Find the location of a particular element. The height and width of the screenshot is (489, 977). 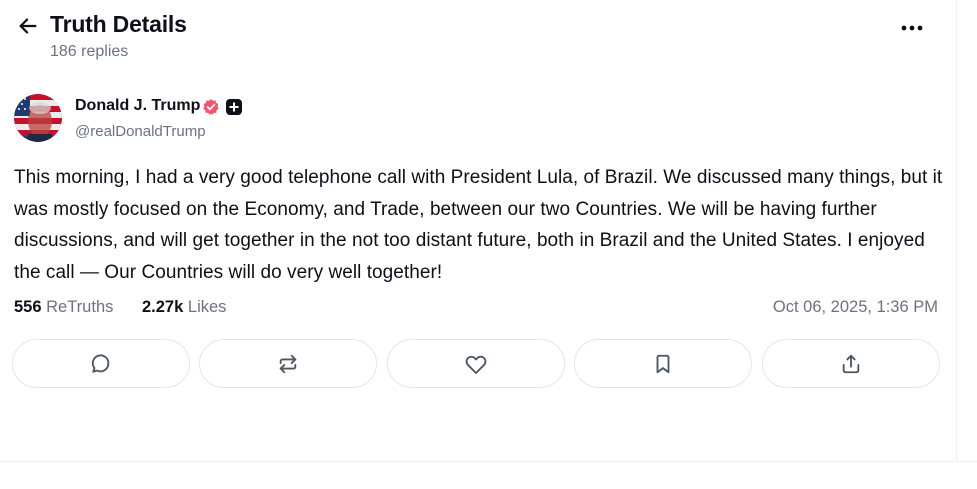

retruths-count: 556 is located at coordinates (28, 307).